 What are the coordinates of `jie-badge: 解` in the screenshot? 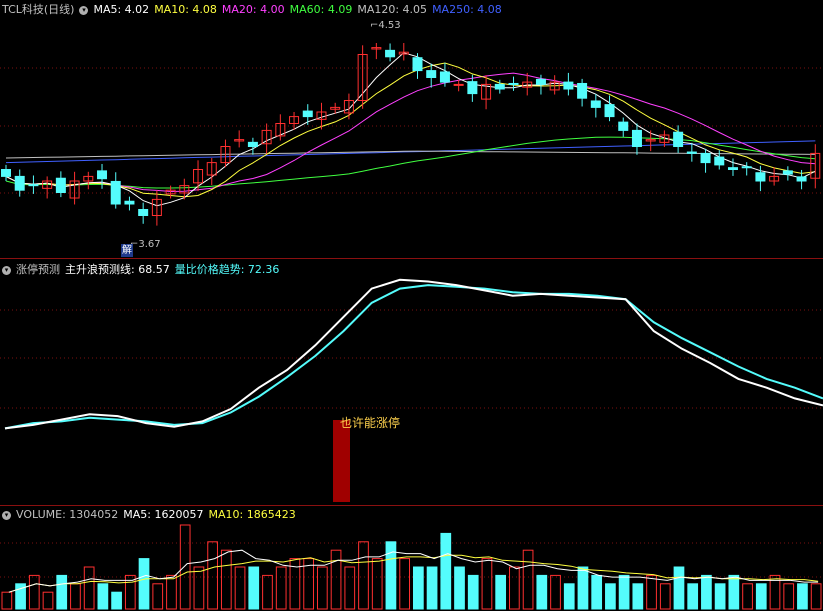 It's located at (127, 250).